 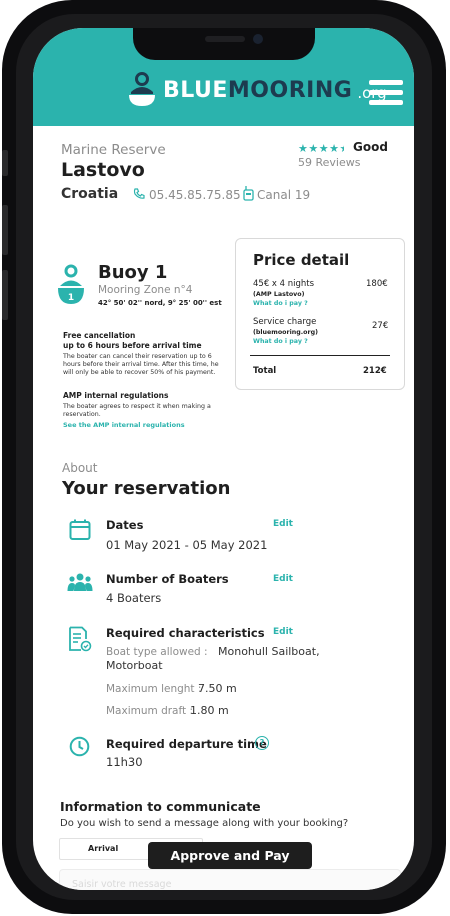 What do you see at coordinates (209, 710) in the screenshot?
I see `max-draft-value: 1.80 m` at bounding box center [209, 710].